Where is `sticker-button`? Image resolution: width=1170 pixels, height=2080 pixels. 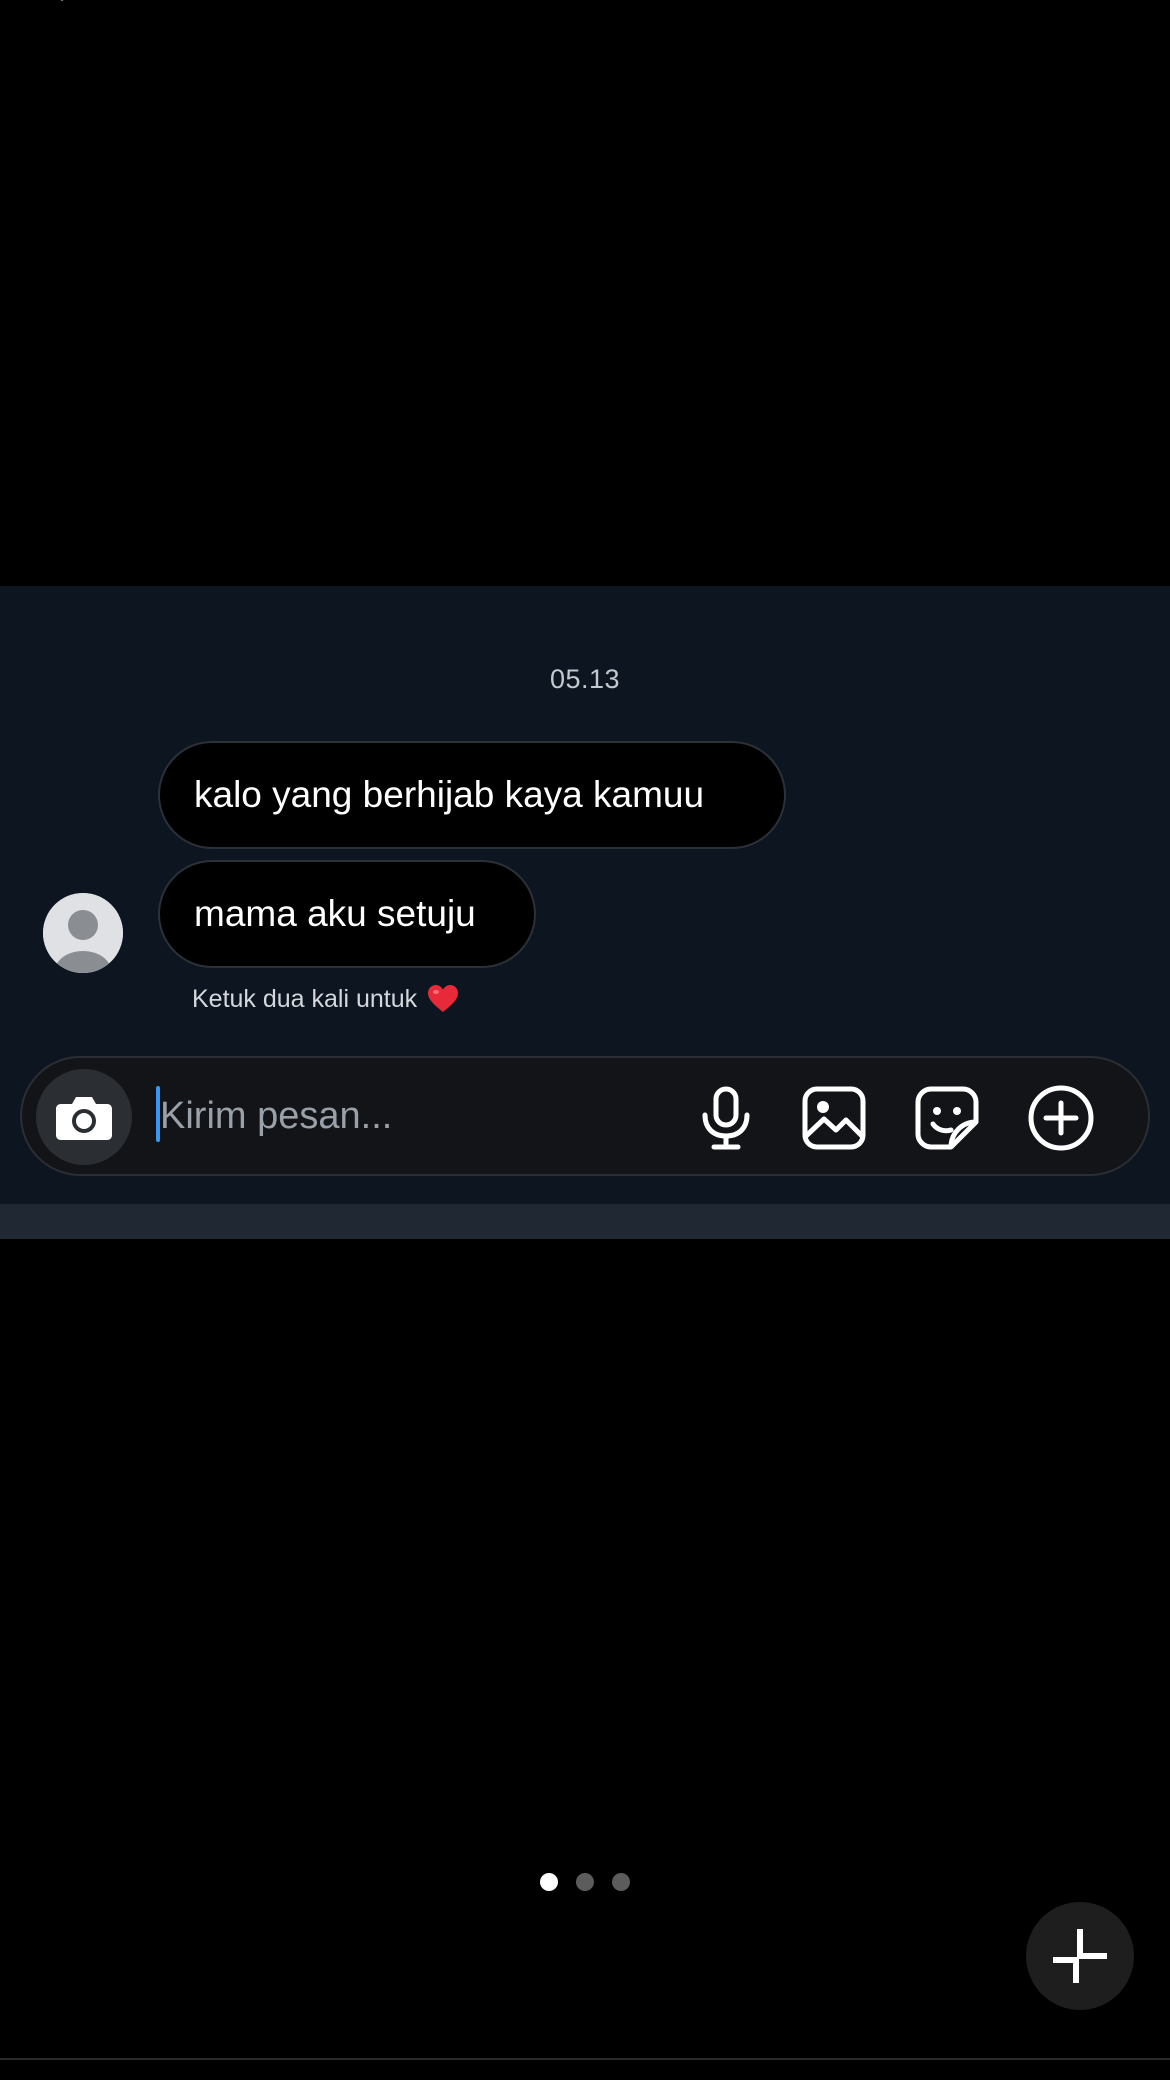
sticker-button is located at coordinates (947, 1118).